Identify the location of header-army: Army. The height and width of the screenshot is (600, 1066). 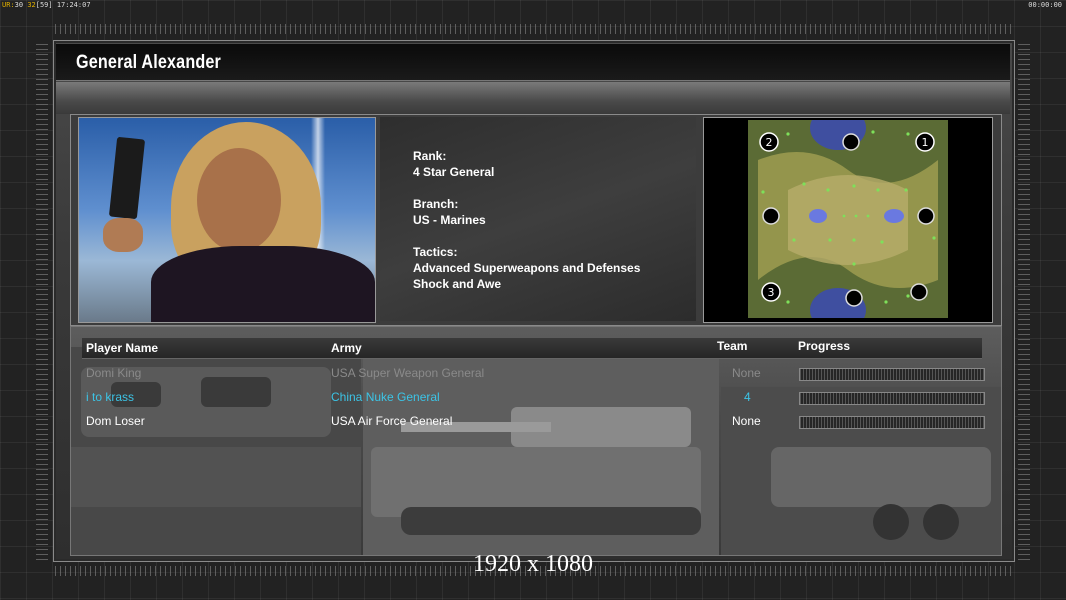
(346, 348).